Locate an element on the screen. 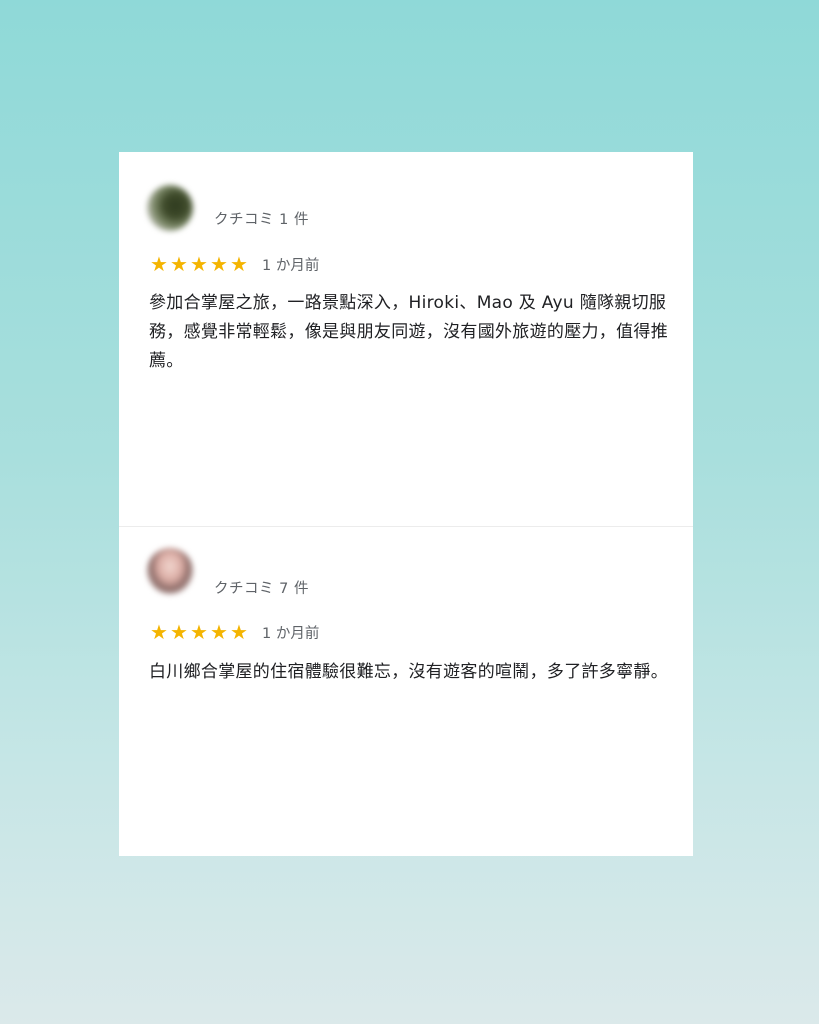 The image size is (819, 1024). reviewer-review-count: クチコミ 1 件 is located at coordinates (261, 218).